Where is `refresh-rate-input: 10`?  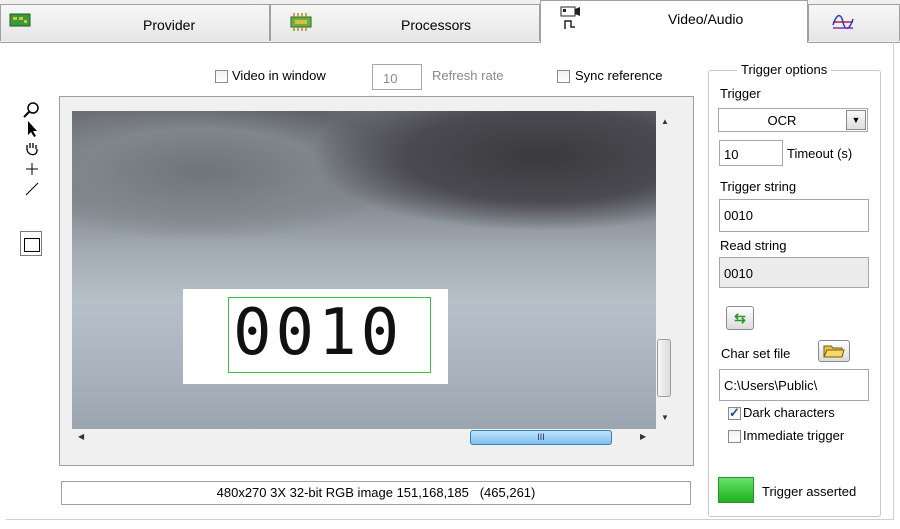 refresh-rate-input: 10 is located at coordinates (397, 77).